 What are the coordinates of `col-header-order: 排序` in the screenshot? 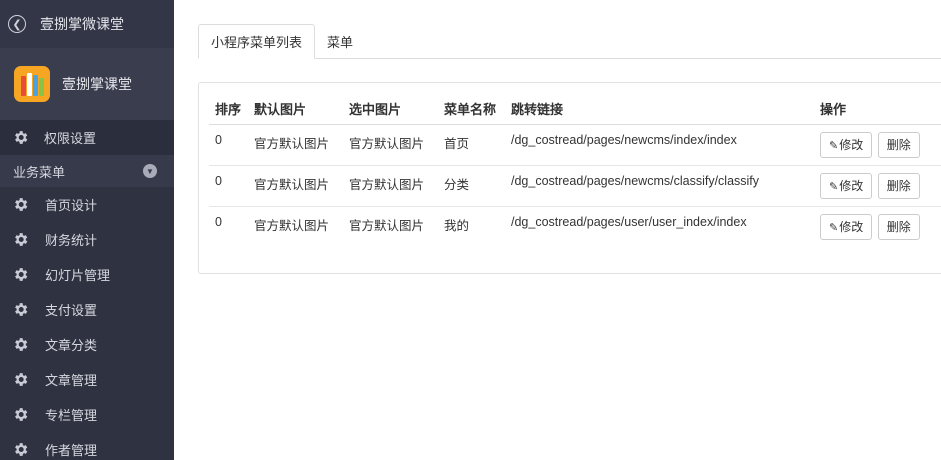 It's located at (228, 109).